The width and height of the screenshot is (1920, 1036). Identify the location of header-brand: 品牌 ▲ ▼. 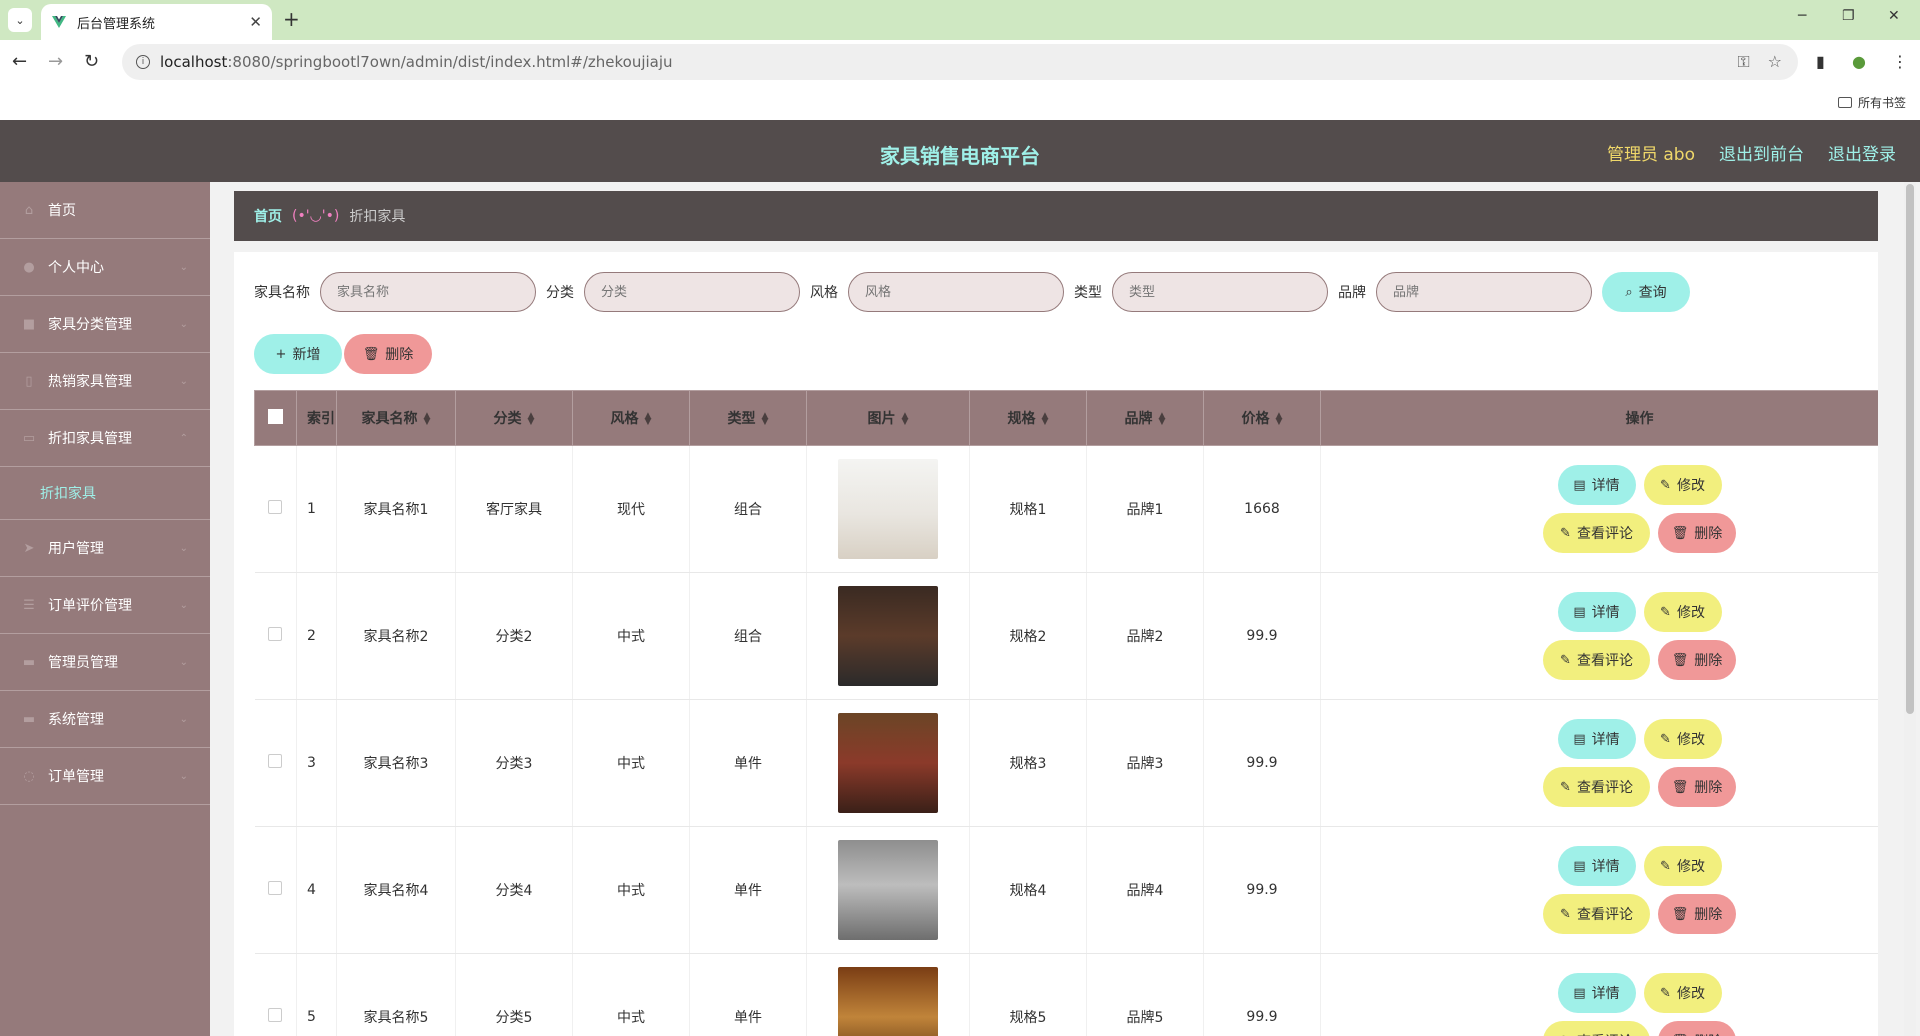
(1145, 418).